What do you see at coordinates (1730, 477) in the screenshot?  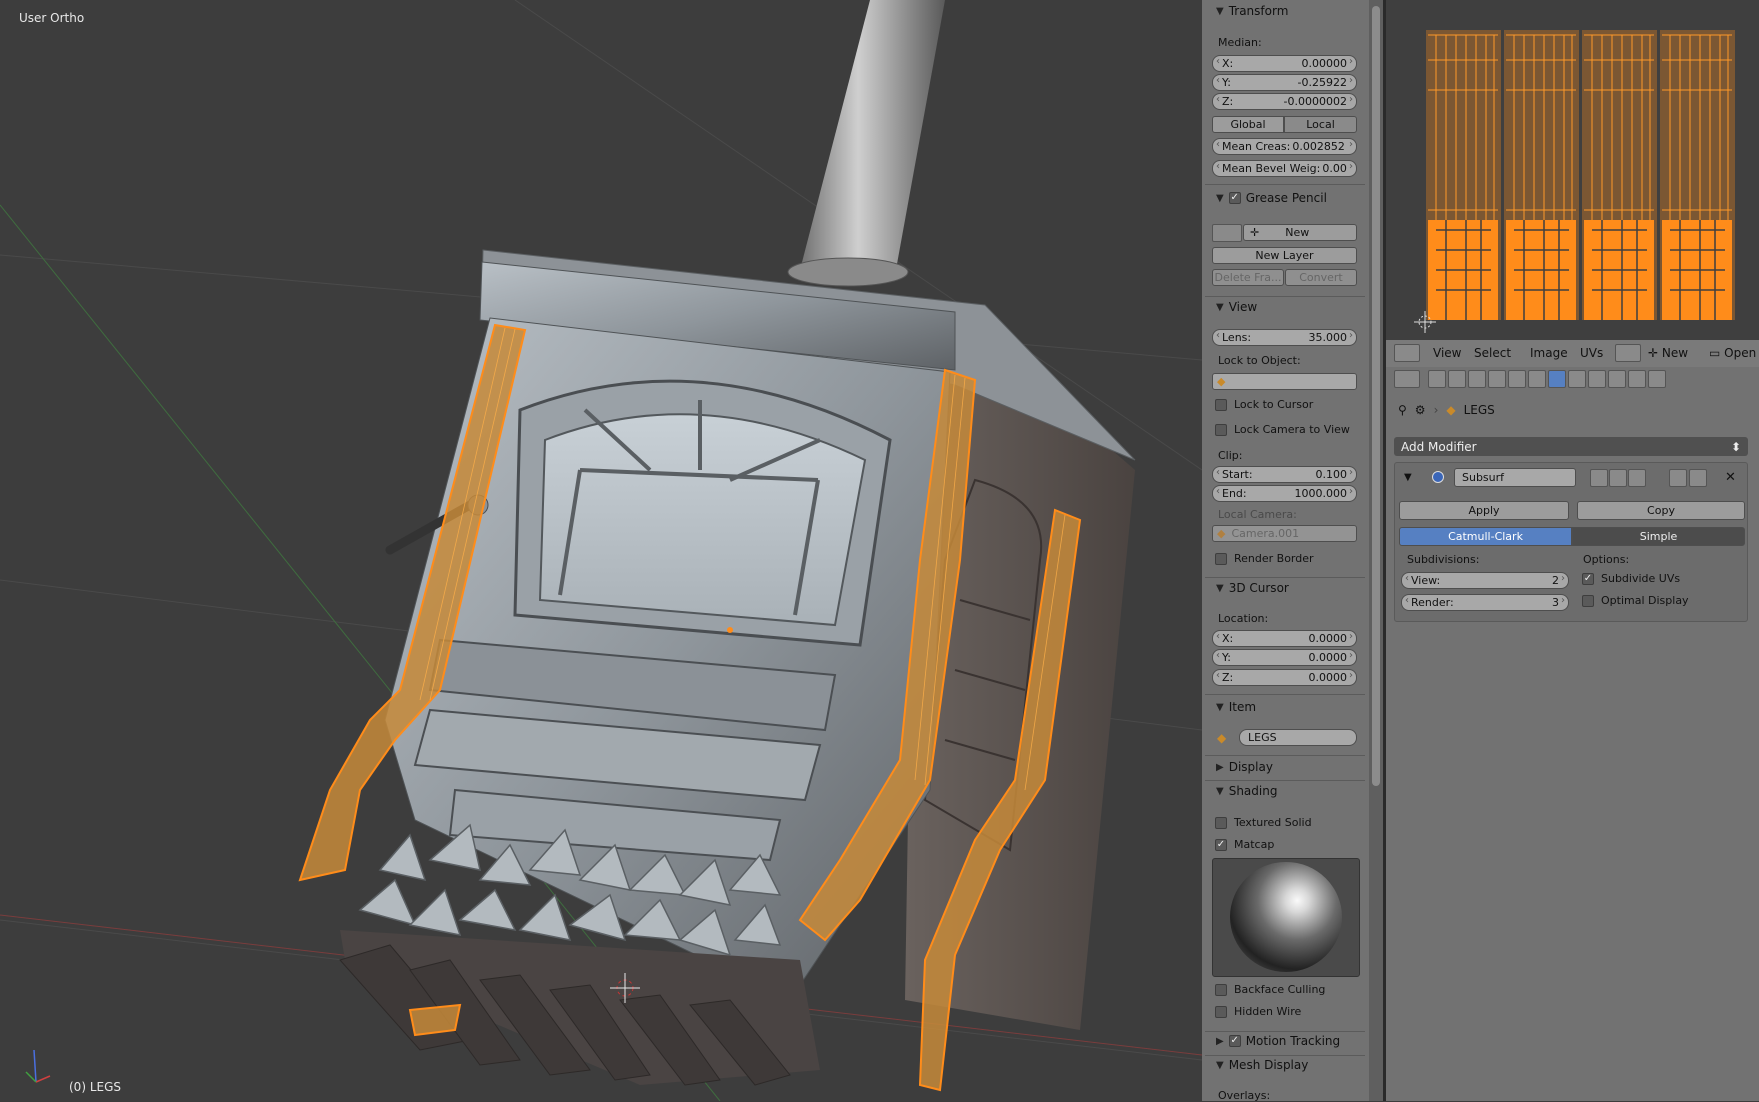 I see `close-icon: ✕` at bounding box center [1730, 477].